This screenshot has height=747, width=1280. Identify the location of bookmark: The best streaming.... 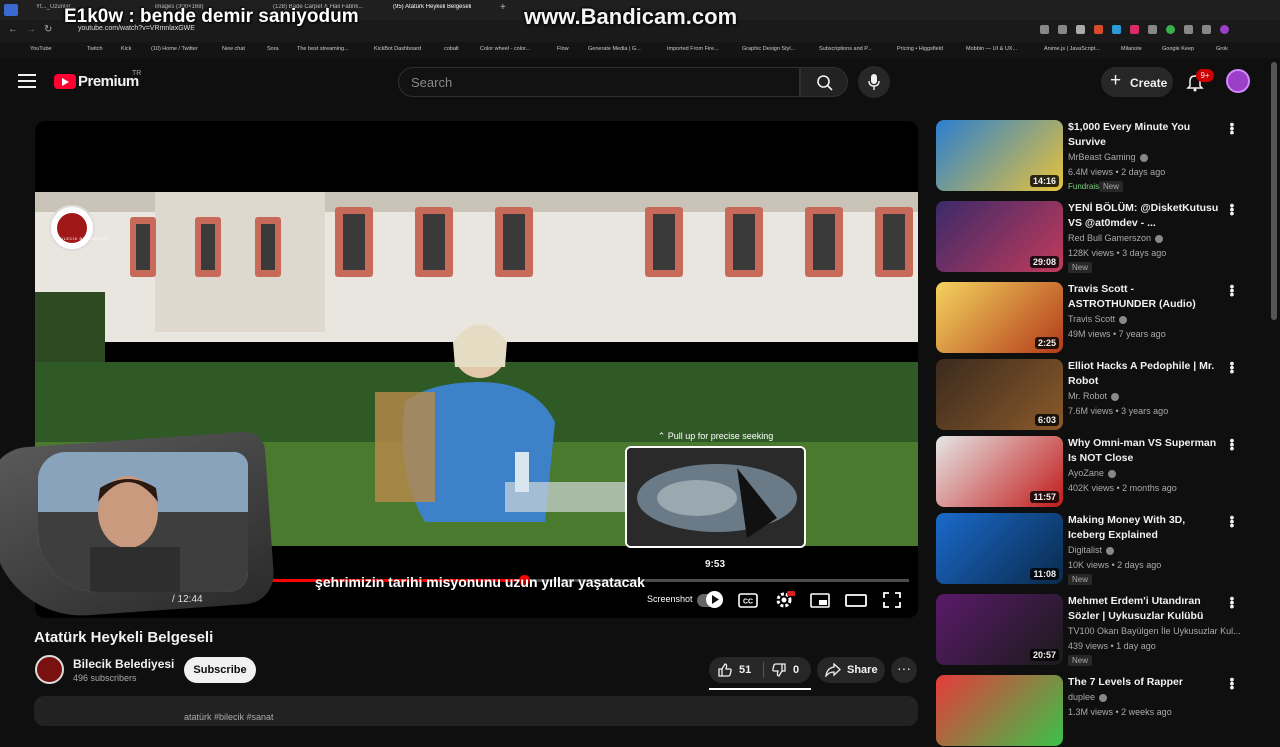
(323, 49).